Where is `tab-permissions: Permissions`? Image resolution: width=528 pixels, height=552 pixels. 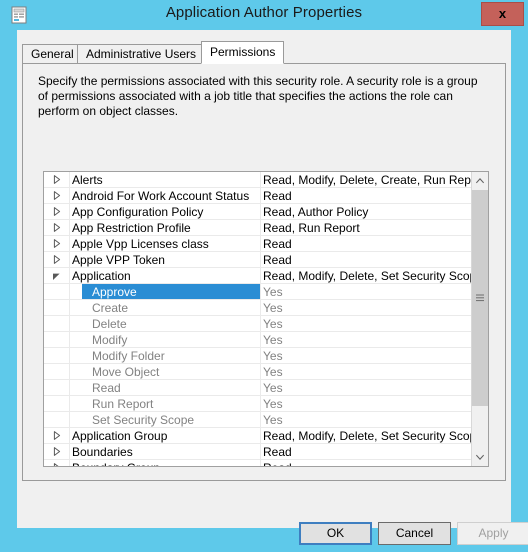
tab-permissions: Permissions is located at coordinates (243, 52).